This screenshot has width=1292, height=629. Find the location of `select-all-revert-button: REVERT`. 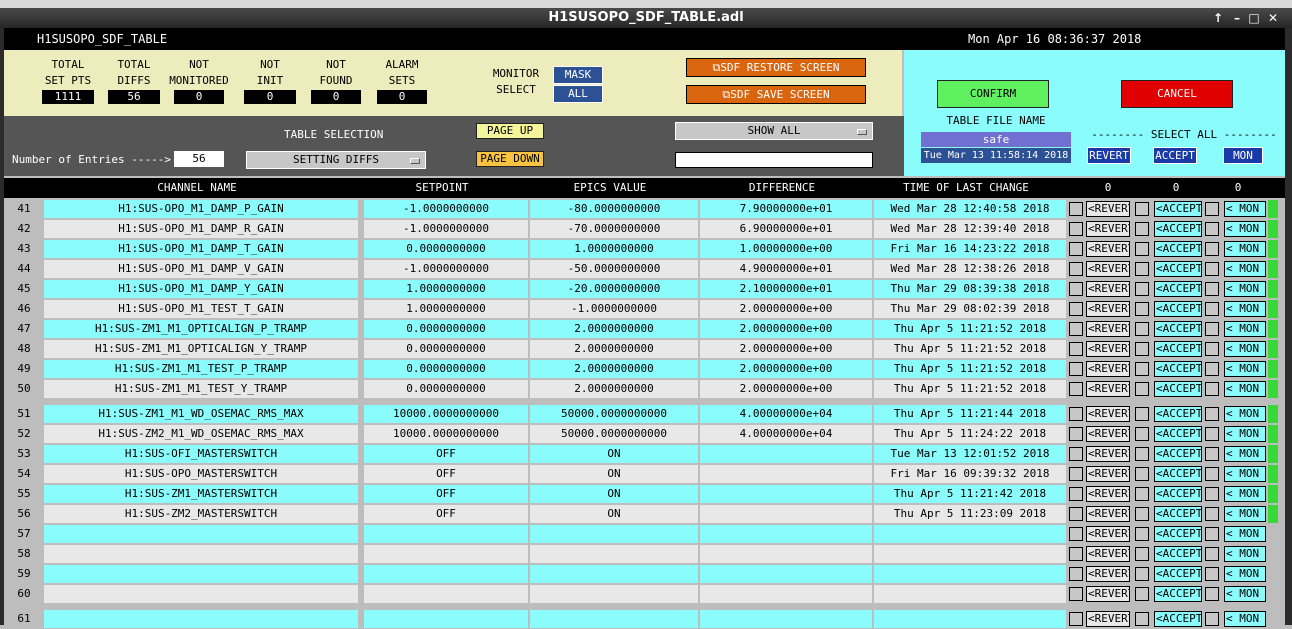

select-all-revert-button: REVERT is located at coordinates (1109, 155).